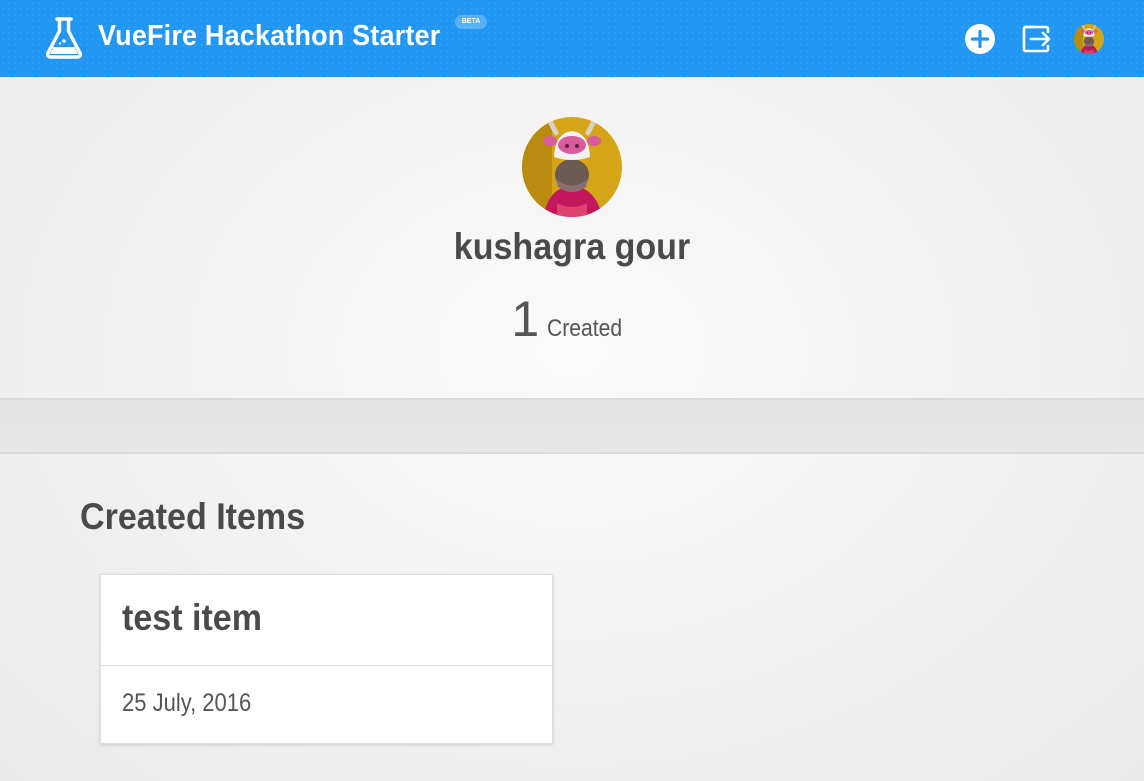  I want to click on plus-circle-icon, so click(980, 39).